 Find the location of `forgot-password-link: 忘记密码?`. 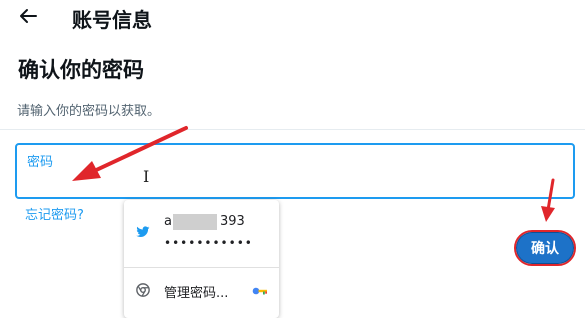

forgot-password-link: 忘记密码? is located at coordinates (54, 213).